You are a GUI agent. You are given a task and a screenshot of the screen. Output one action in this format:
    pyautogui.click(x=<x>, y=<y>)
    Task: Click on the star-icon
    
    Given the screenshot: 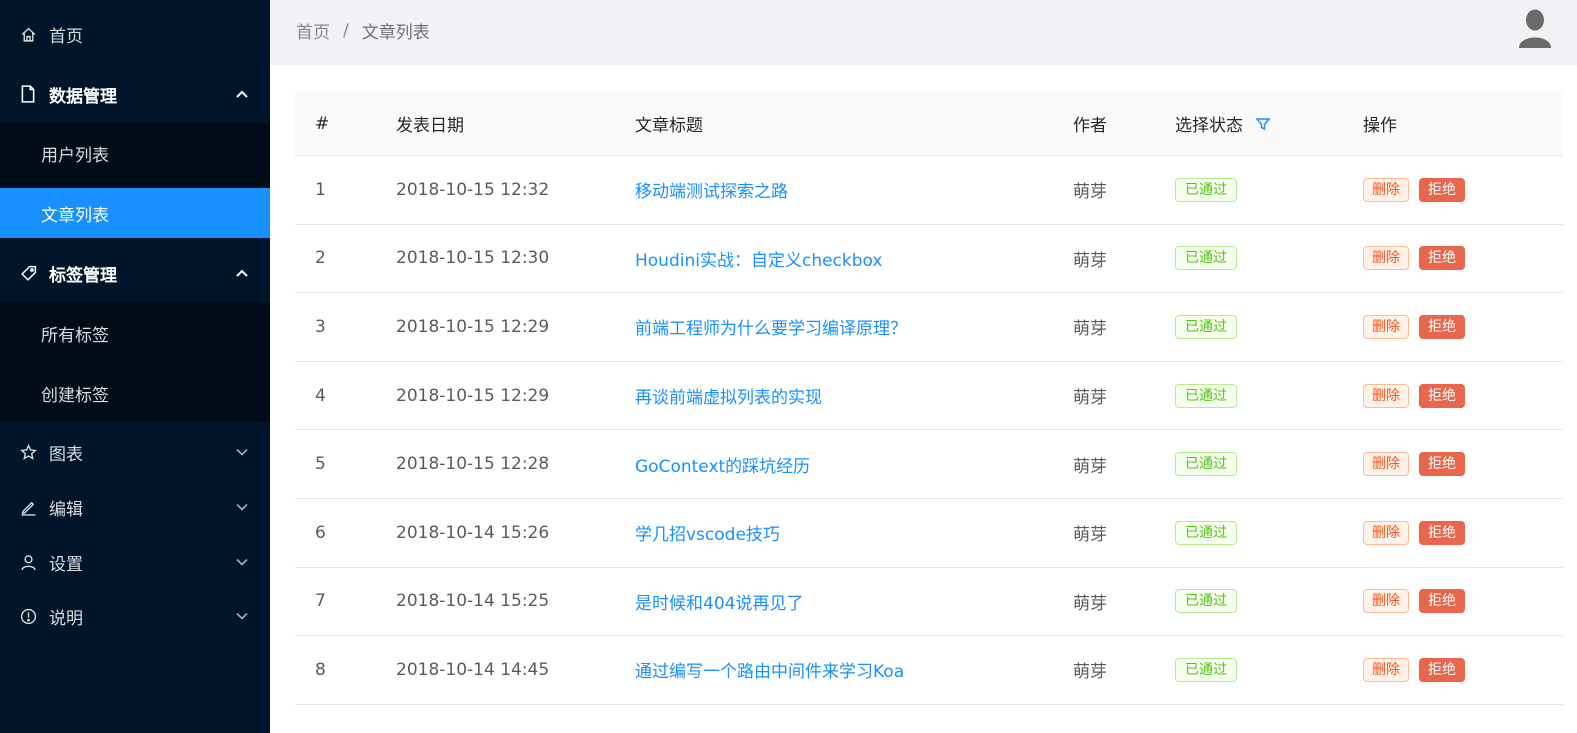 What is the action you would take?
    pyautogui.click(x=28, y=452)
    